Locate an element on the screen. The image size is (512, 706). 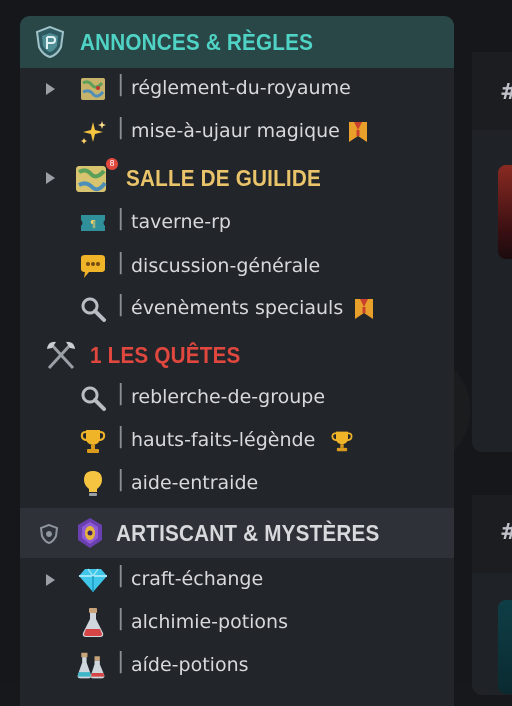
channel-reglement-du-royaume: | réglement-du-royaume is located at coordinates (237, 89).